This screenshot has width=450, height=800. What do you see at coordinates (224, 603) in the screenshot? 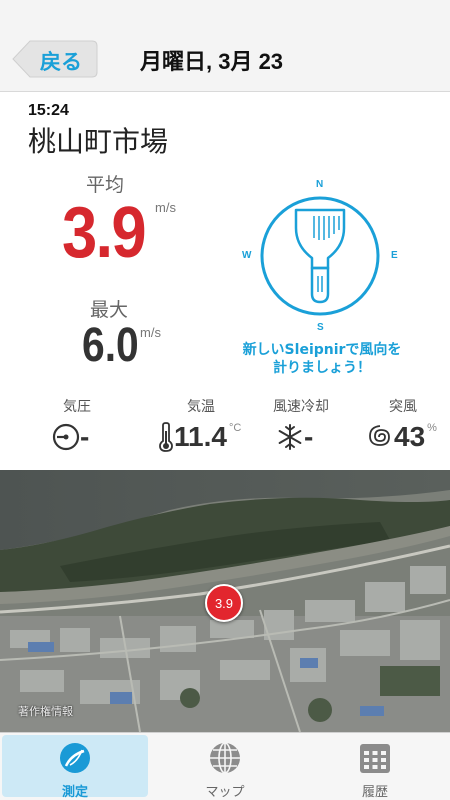
I see `wind-measurement-pin: 3.9` at bounding box center [224, 603].